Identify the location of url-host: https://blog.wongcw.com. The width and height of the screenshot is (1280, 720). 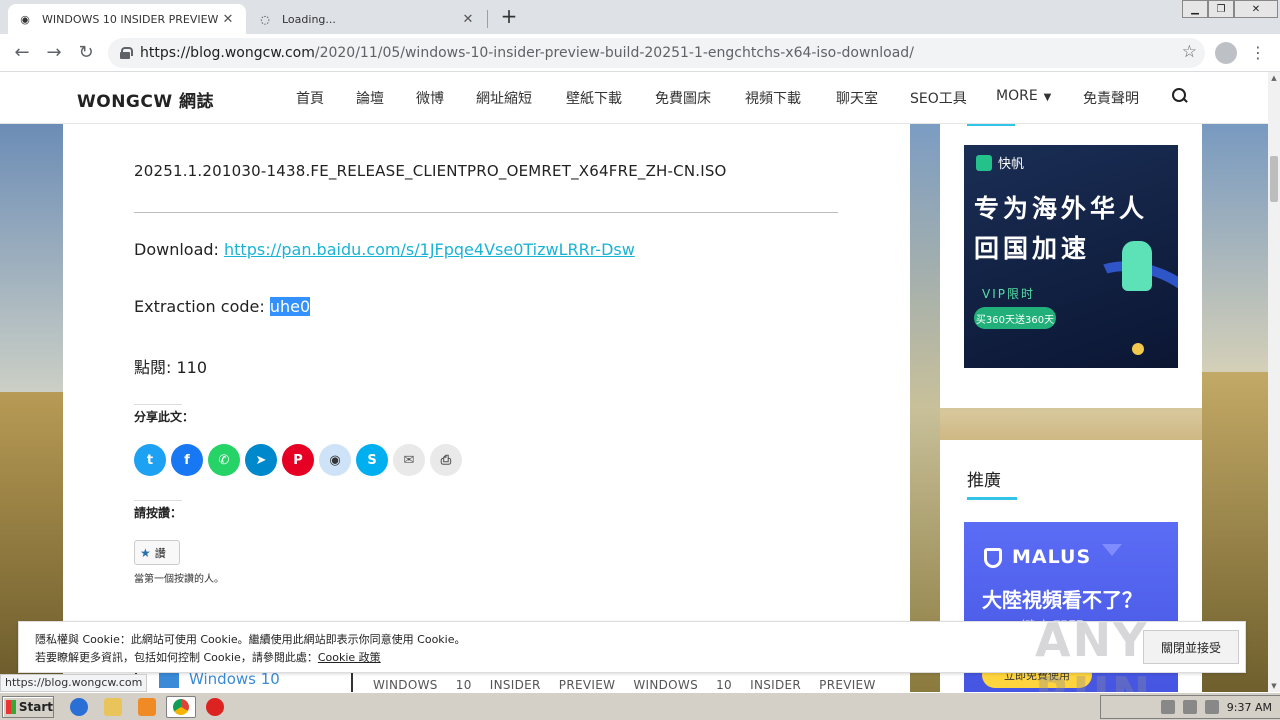
(227, 53).